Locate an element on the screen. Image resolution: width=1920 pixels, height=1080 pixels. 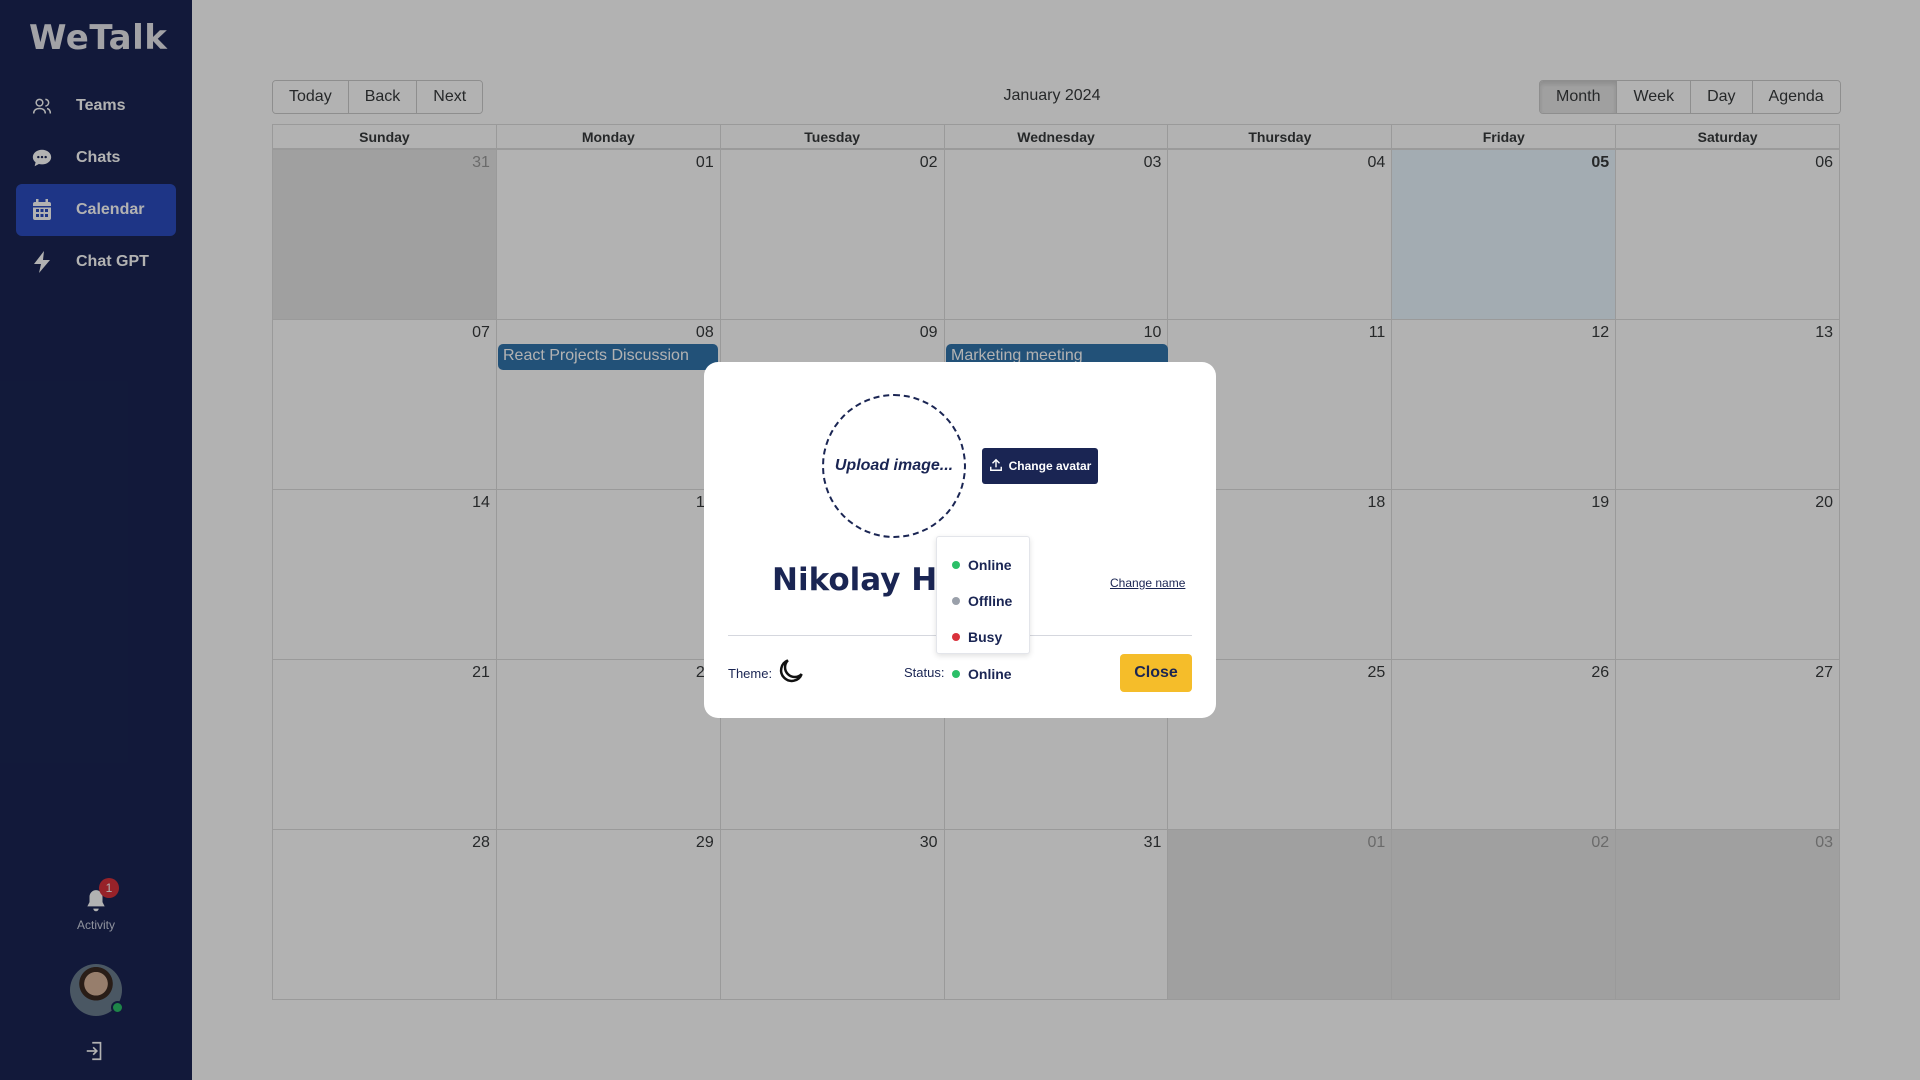
change-avatar-label: Change avatar is located at coordinates (1050, 466).